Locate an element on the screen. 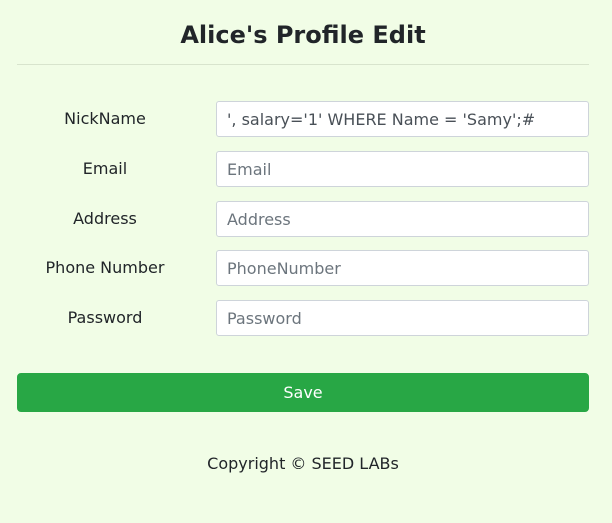  form-row-nickname: NickName is located at coordinates (306, 119).